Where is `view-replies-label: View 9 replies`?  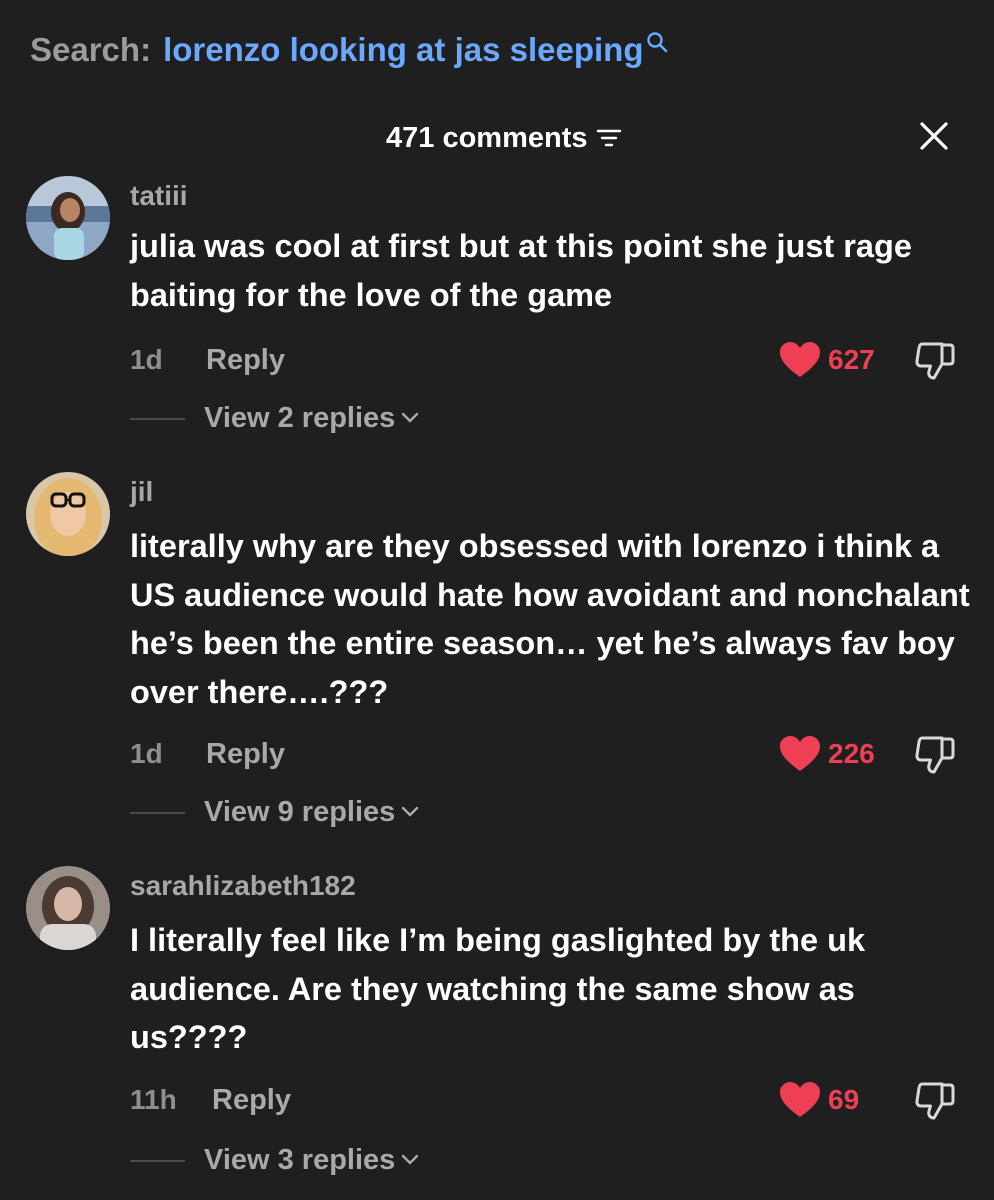 view-replies-label: View 9 replies is located at coordinates (300, 811).